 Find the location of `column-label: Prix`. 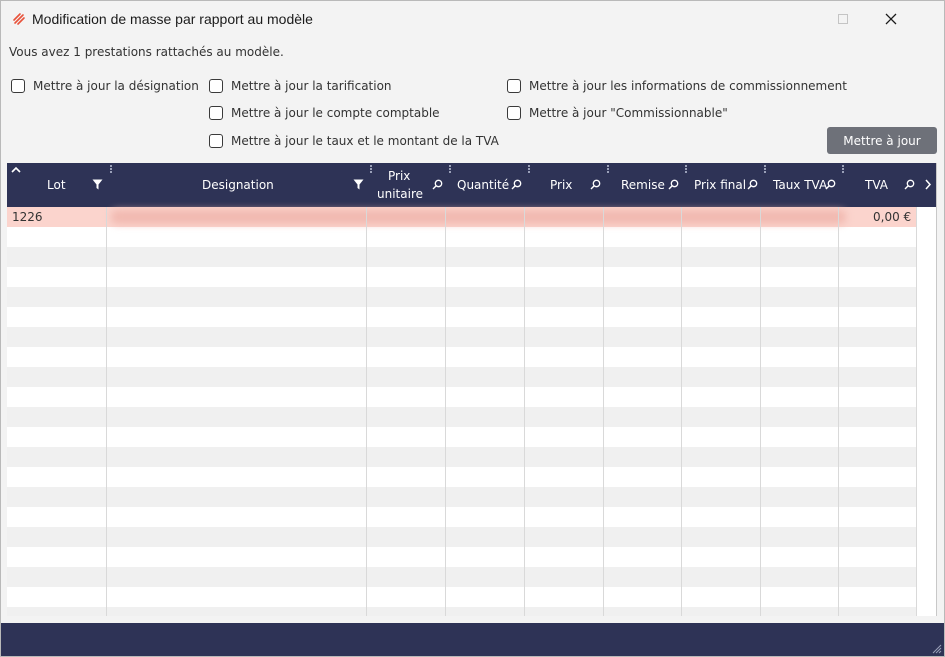

column-label: Prix is located at coordinates (561, 185).